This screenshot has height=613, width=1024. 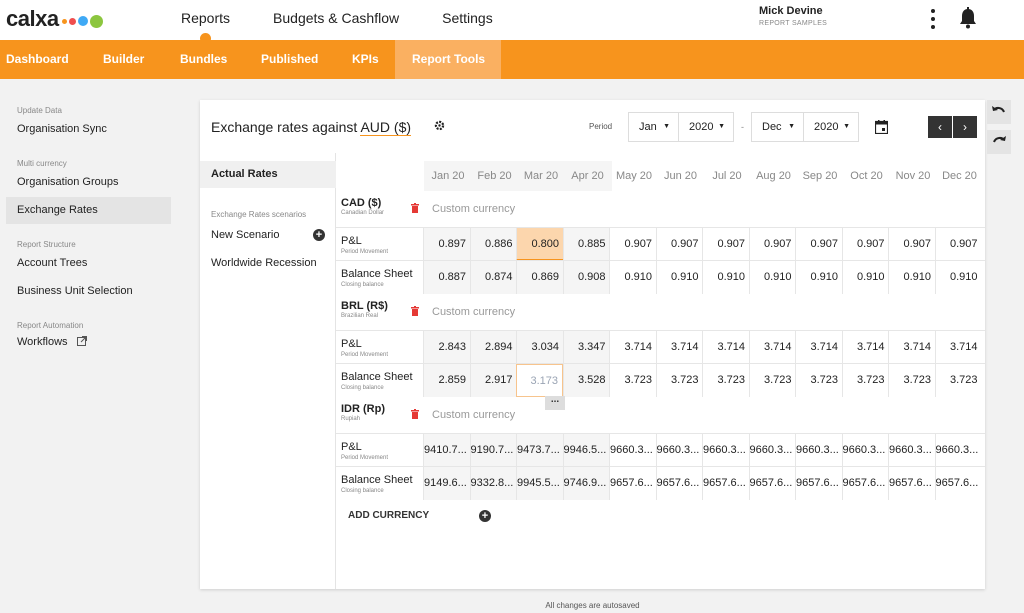 What do you see at coordinates (965, 127) in the screenshot?
I see `next-period-button: ›` at bounding box center [965, 127].